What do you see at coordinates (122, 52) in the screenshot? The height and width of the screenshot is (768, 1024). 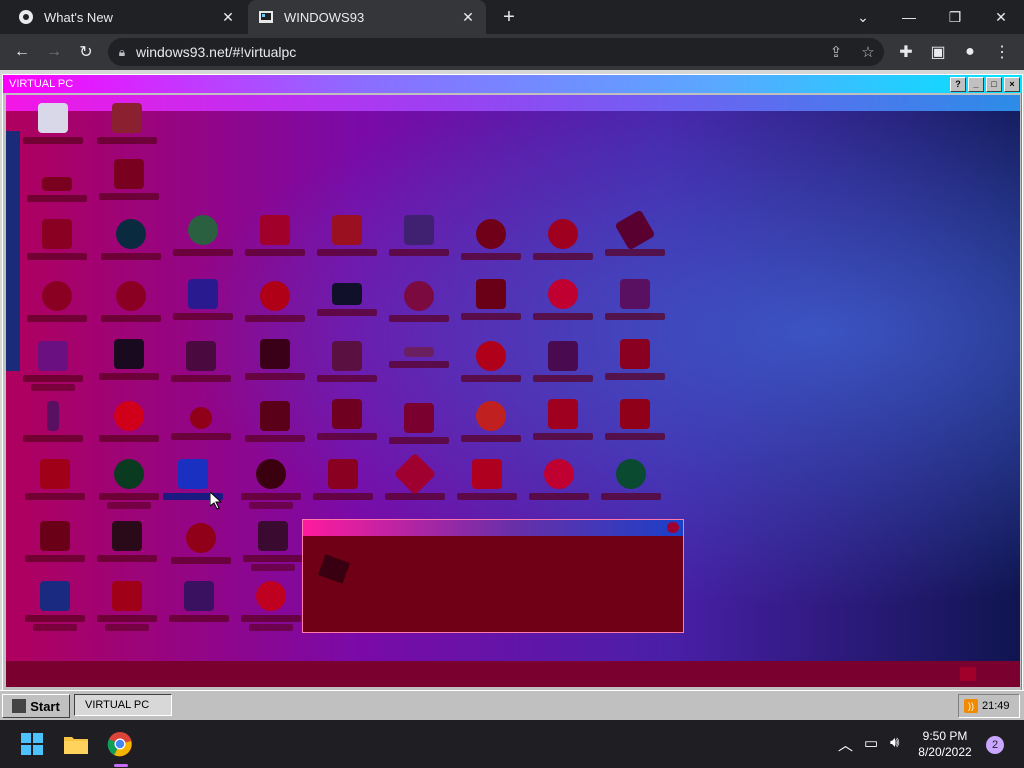 I see `lock-icon: 🔒︎` at bounding box center [122, 52].